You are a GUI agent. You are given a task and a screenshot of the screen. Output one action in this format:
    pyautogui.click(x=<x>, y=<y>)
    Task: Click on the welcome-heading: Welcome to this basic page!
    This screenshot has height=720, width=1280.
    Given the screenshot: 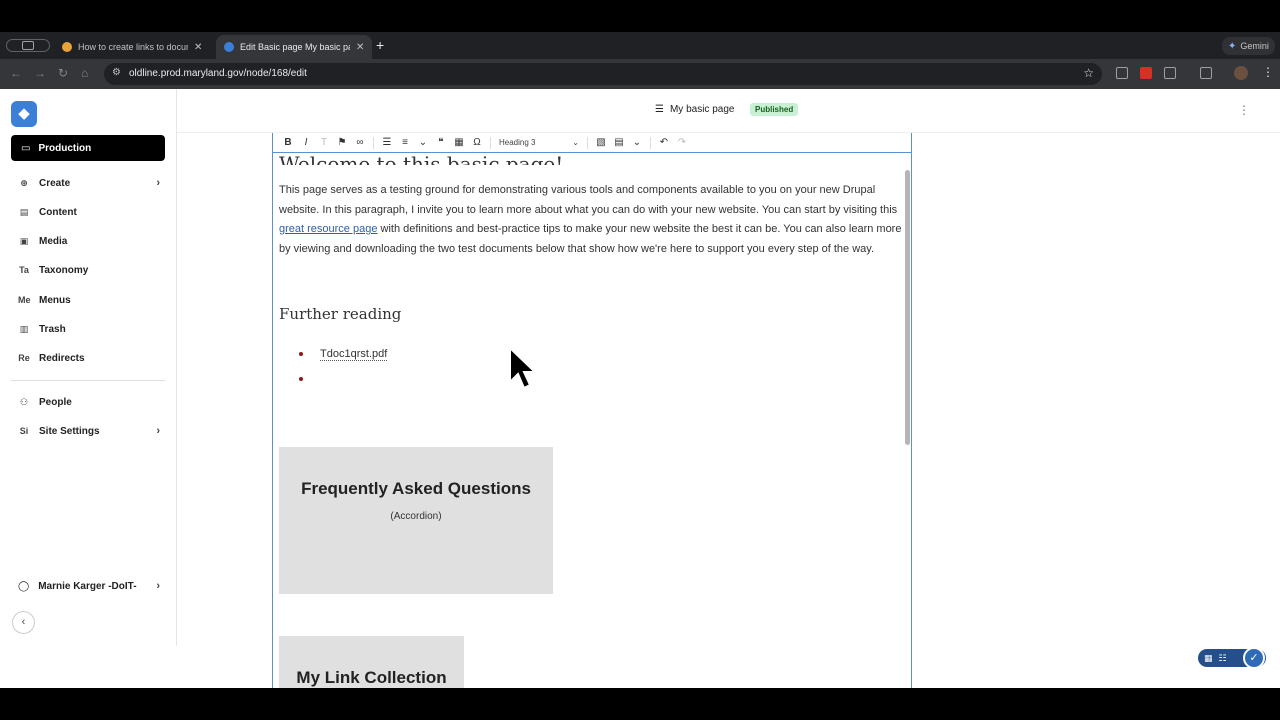 What is the action you would take?
    pyautogui.click(x=421, y=158)
    